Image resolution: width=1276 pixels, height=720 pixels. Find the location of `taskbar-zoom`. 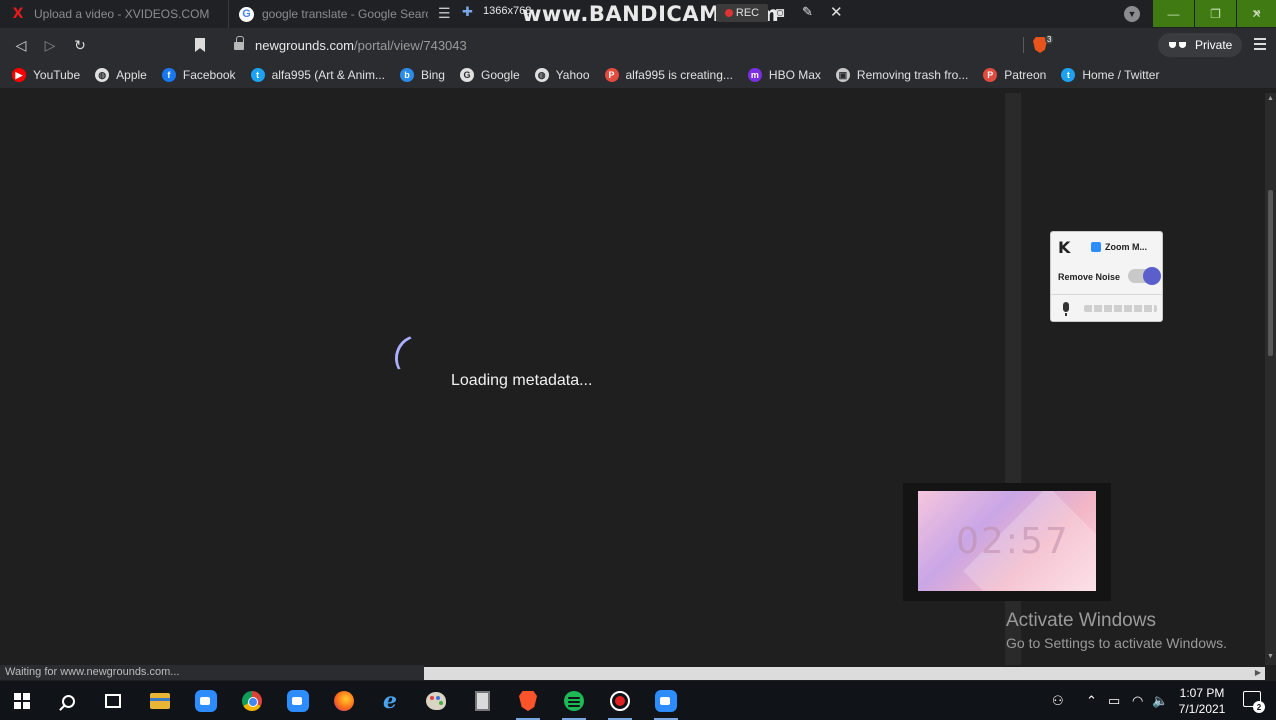

taskbar-zoom is located at coordinates (206, 701).